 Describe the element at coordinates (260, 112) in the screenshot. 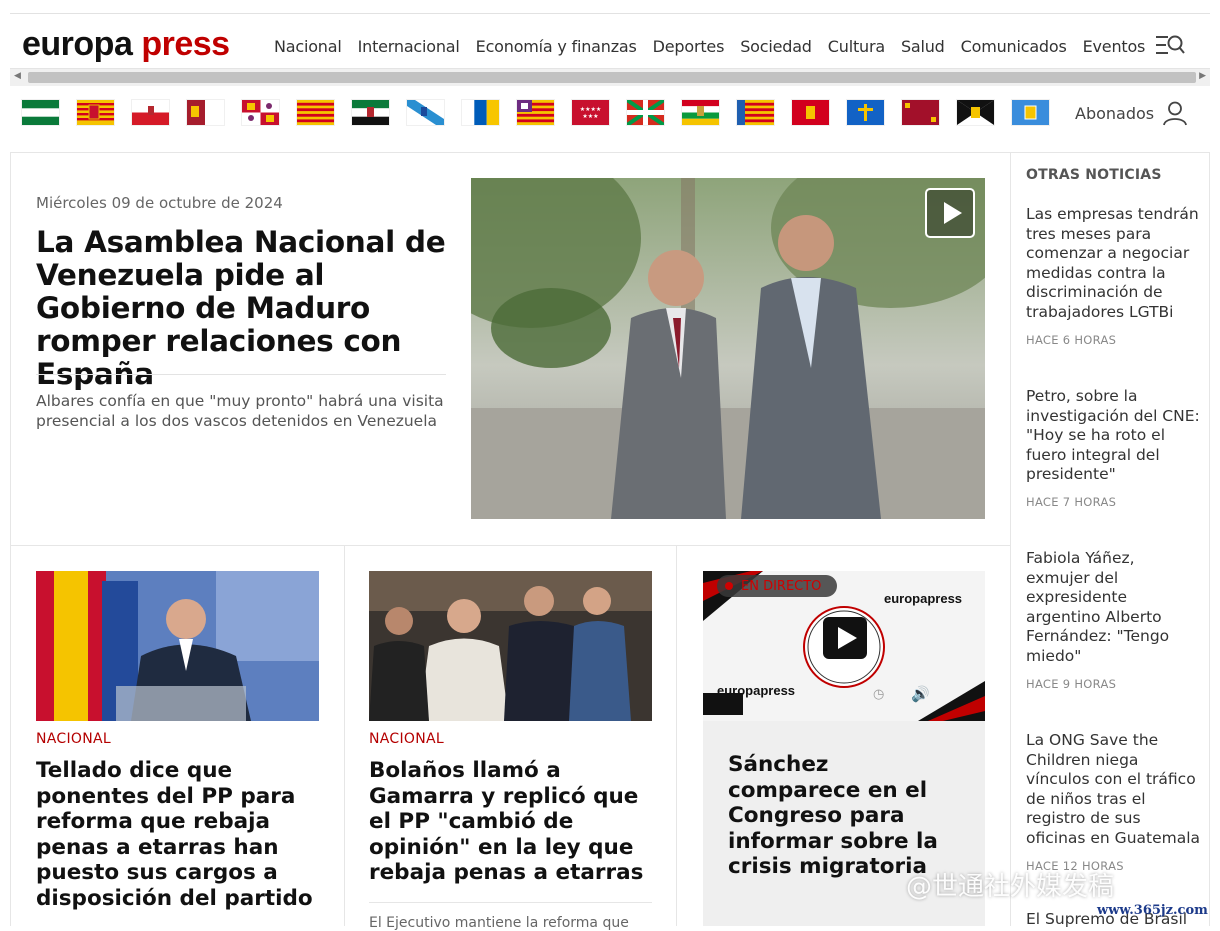

I see `castilla-y-leon-flag-icon` at that location.